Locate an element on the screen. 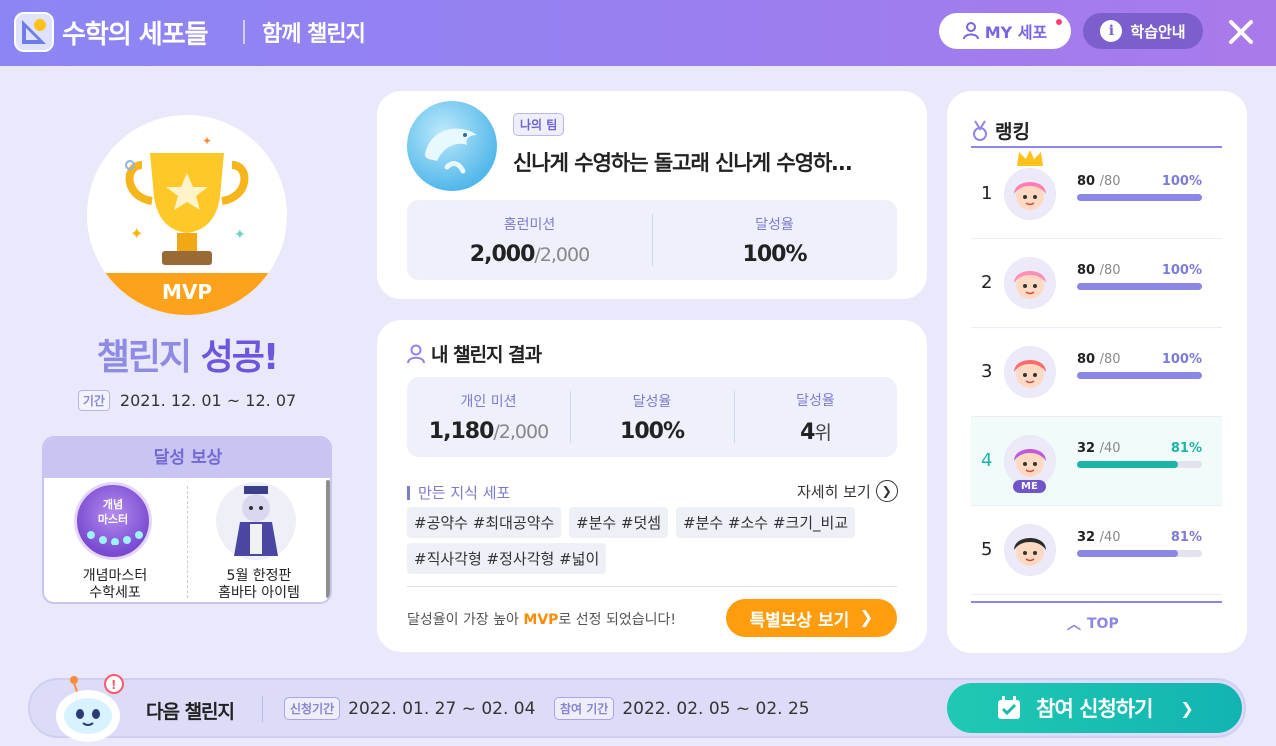 The width and height of the screenshot is (1276, 746). hashtag-chip: #분수 #소수 #크기_비교 is located at coordinates (766, 522).